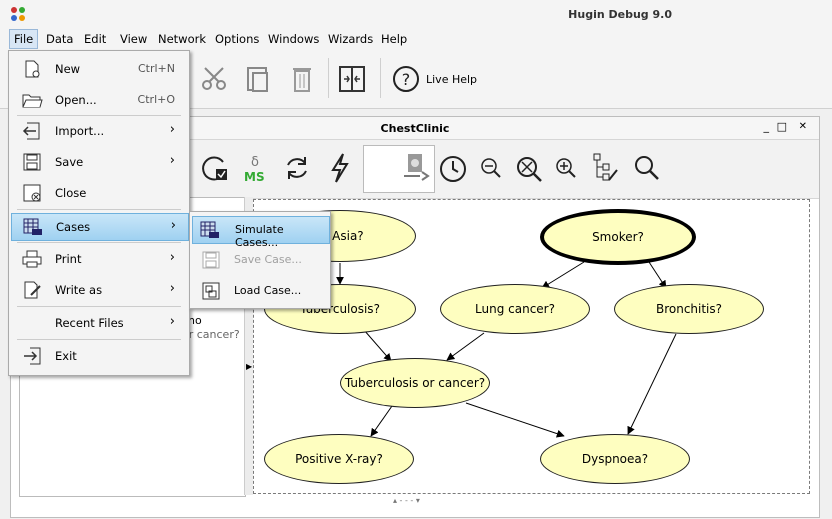  Describe the element at coordinates (99, 193) in the screenshot. I see `menu-item-close: Close` at that location.